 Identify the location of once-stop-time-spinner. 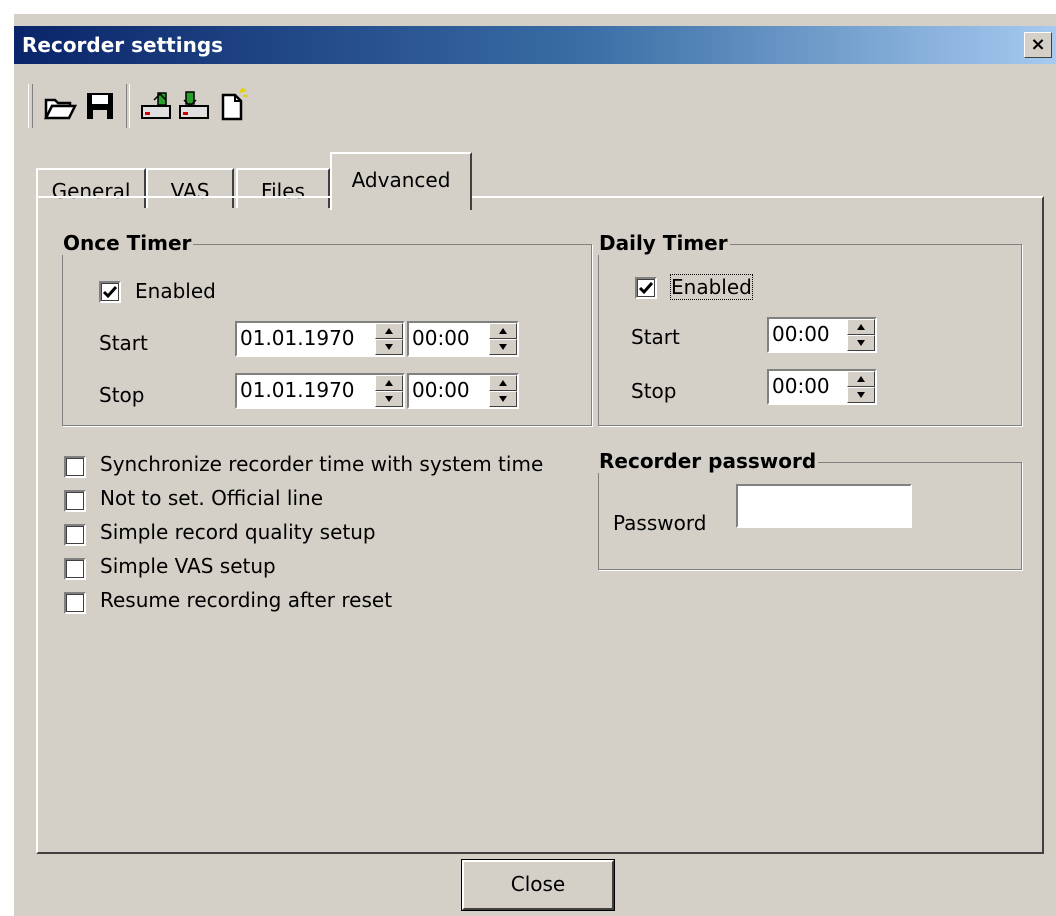
(503, 391).